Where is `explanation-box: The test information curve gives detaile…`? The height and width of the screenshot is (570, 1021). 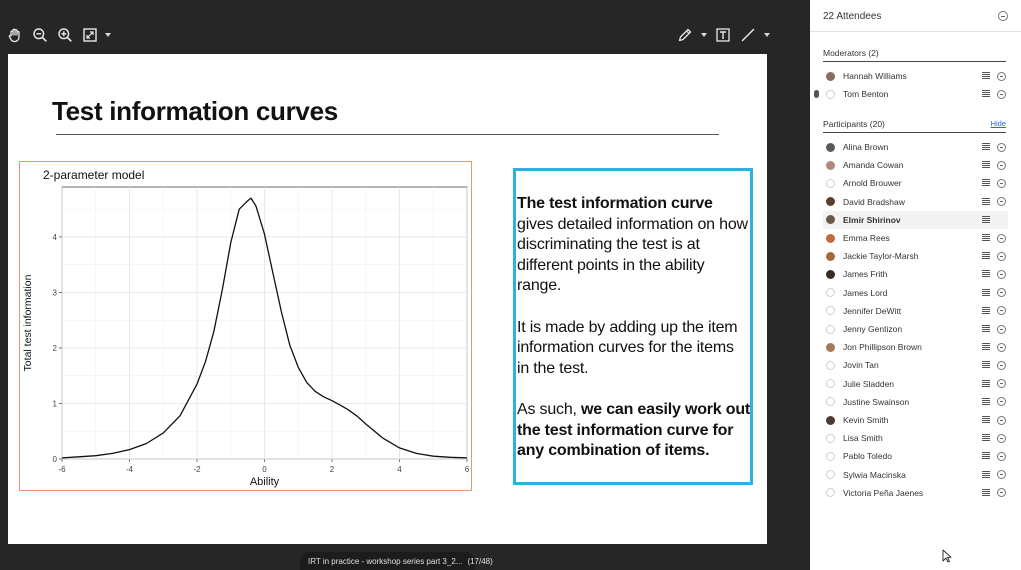
explanation-box: The test information curve gives detaile… is located at coordinates (633, 326).